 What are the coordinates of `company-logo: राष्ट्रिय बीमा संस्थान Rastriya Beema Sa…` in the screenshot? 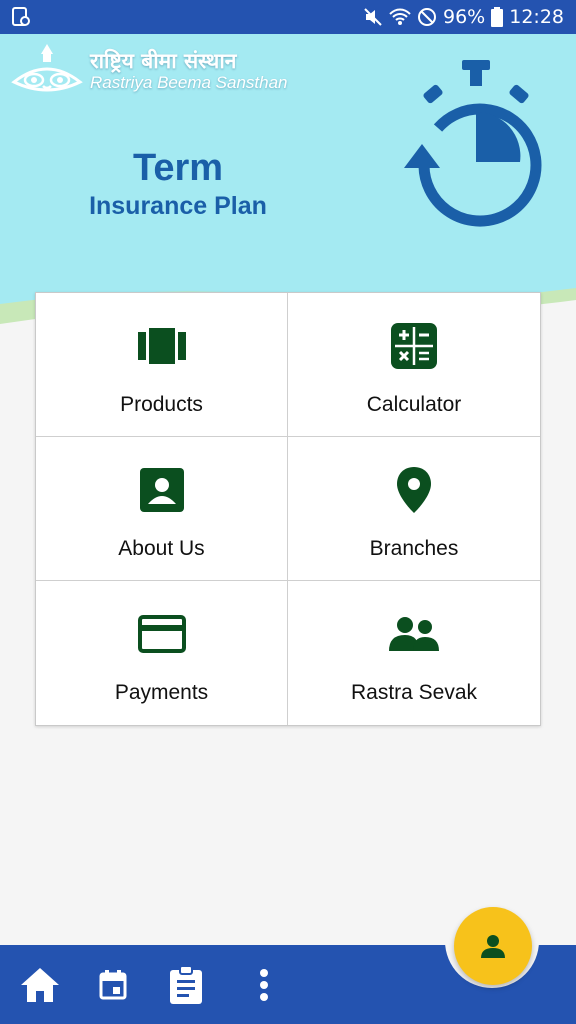 It's located at (149, 71).